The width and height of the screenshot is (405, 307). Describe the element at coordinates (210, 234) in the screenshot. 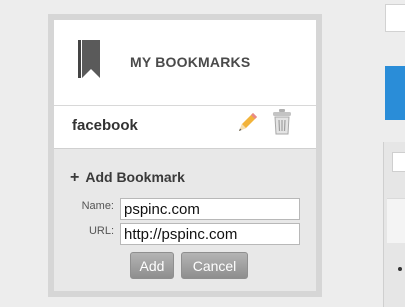

I see `url-field` at that location.